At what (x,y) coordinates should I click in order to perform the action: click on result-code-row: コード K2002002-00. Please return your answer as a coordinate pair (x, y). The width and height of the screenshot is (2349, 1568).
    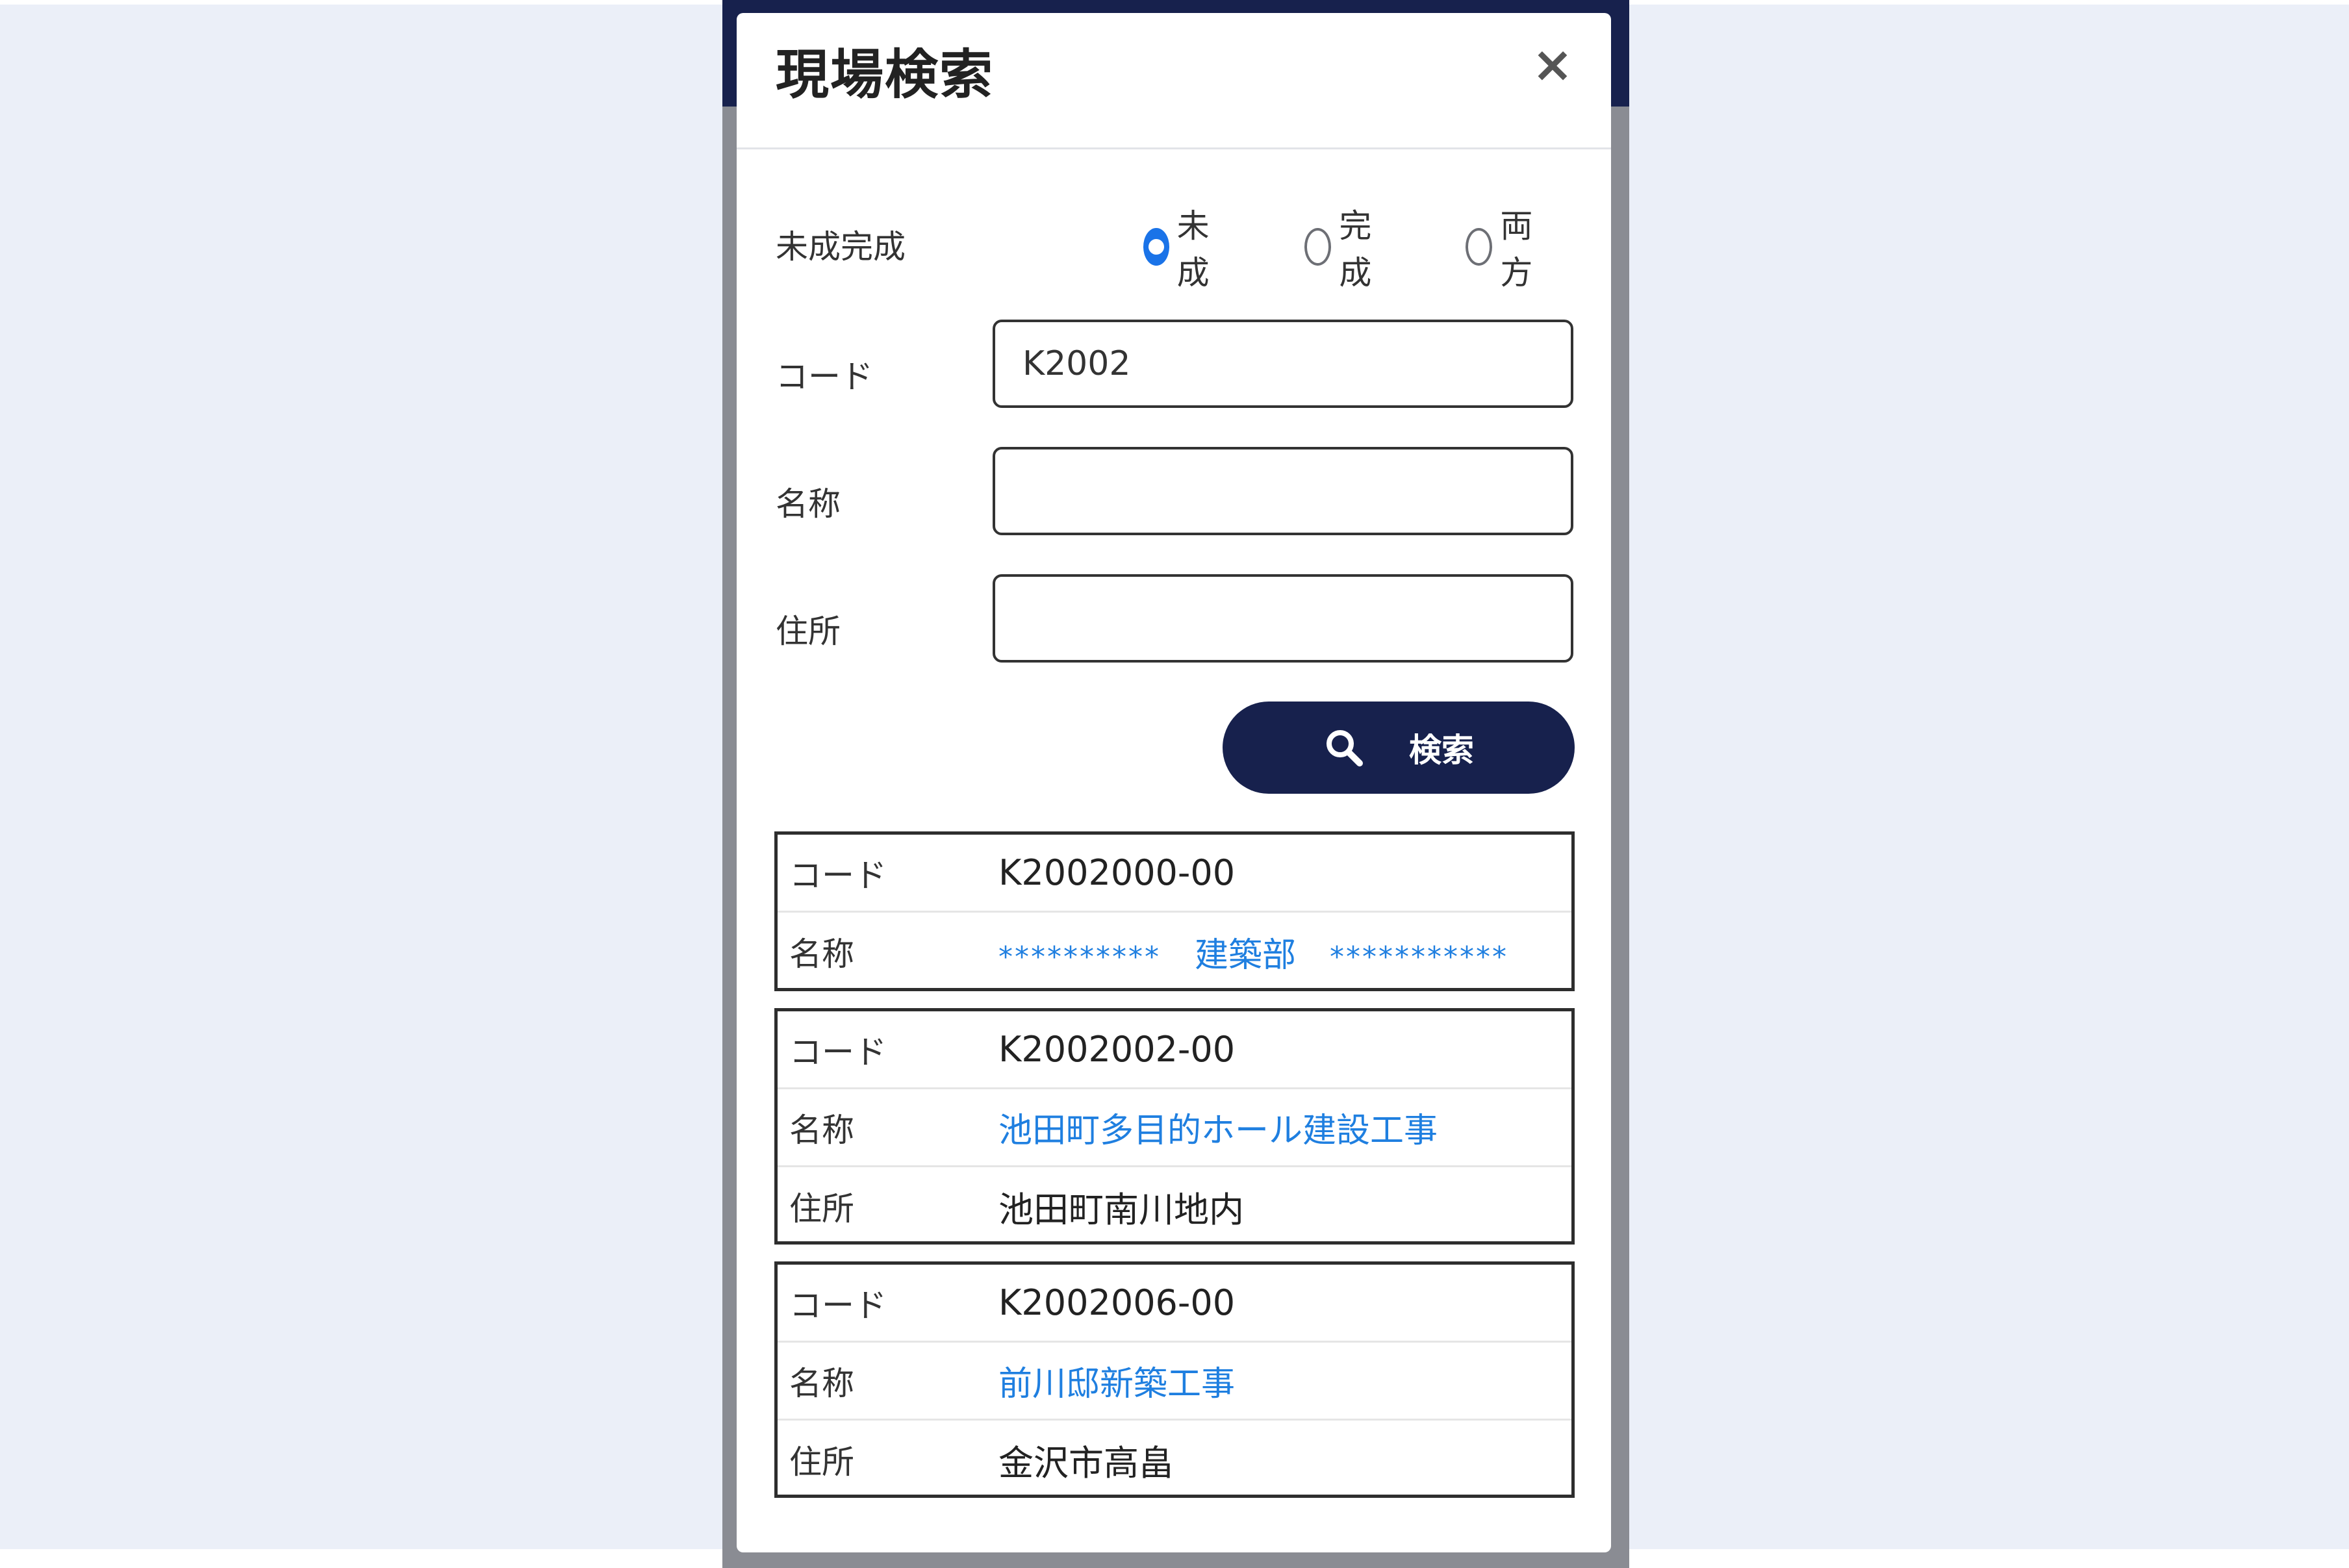
    Looking at the image, I should click on (1174, 1050).